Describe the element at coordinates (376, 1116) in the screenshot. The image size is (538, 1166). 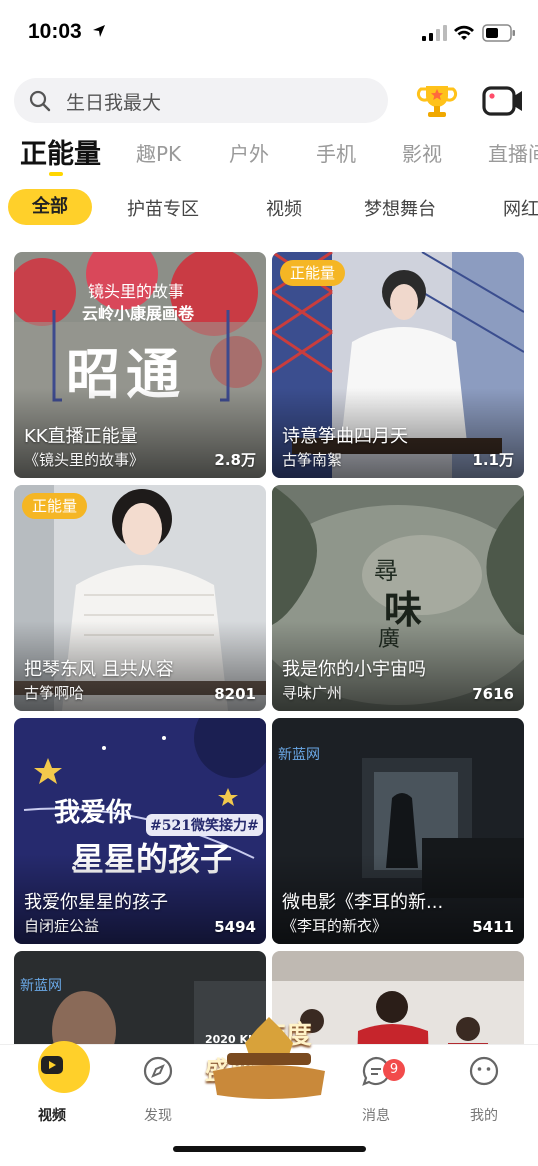
I see `nav-label: 消息` at that location.